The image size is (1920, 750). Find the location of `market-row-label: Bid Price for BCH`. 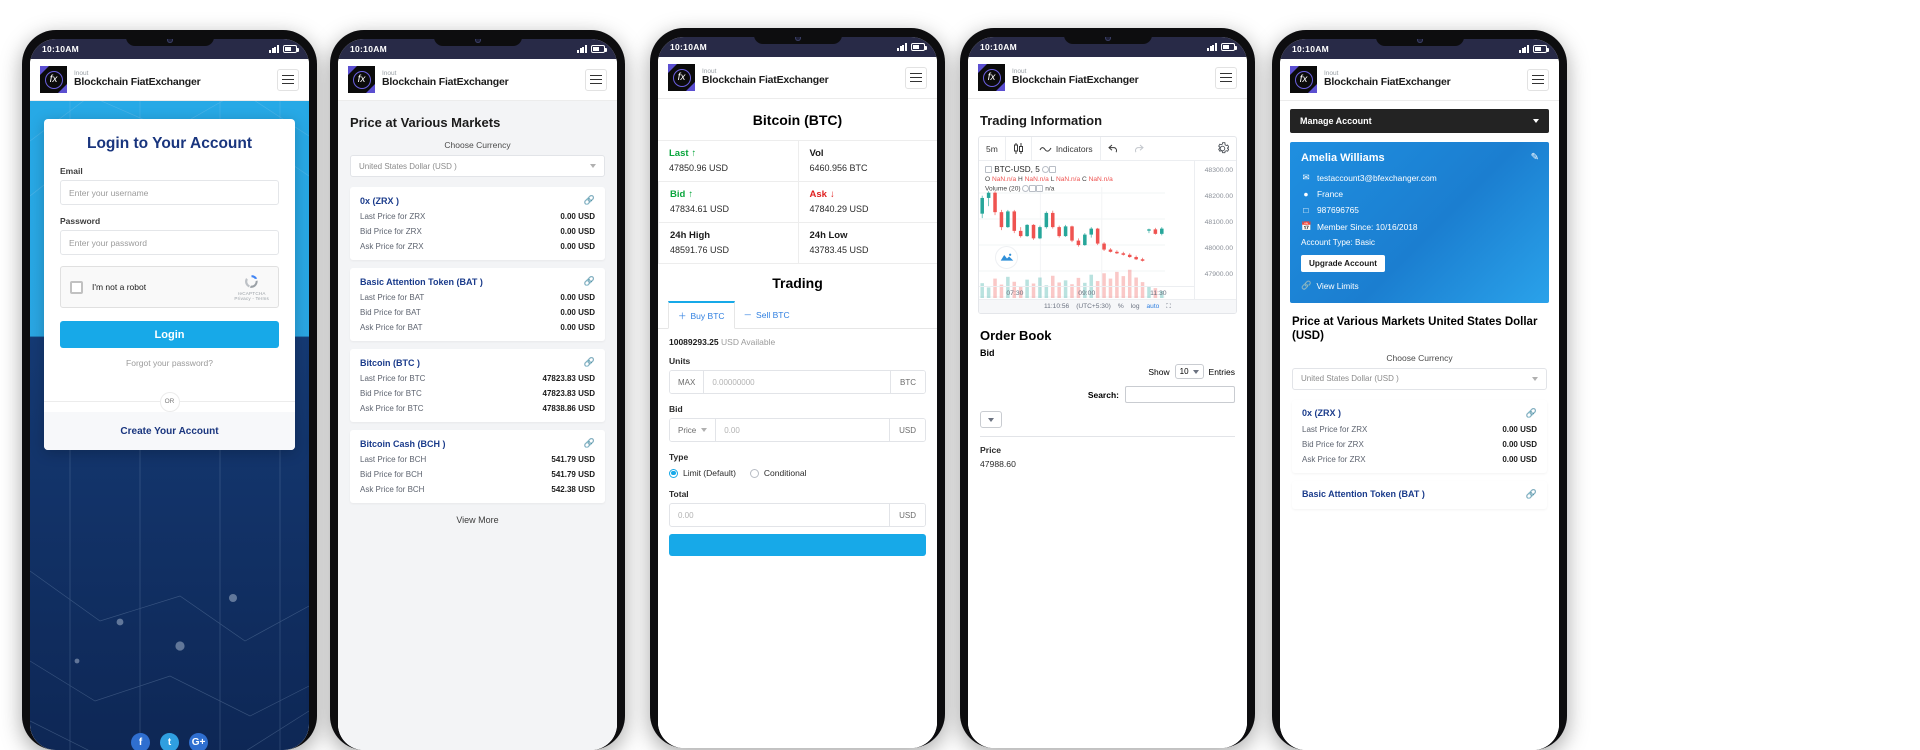

market-row-label: Bid Price for BCH is located at coordinates (391, 474).